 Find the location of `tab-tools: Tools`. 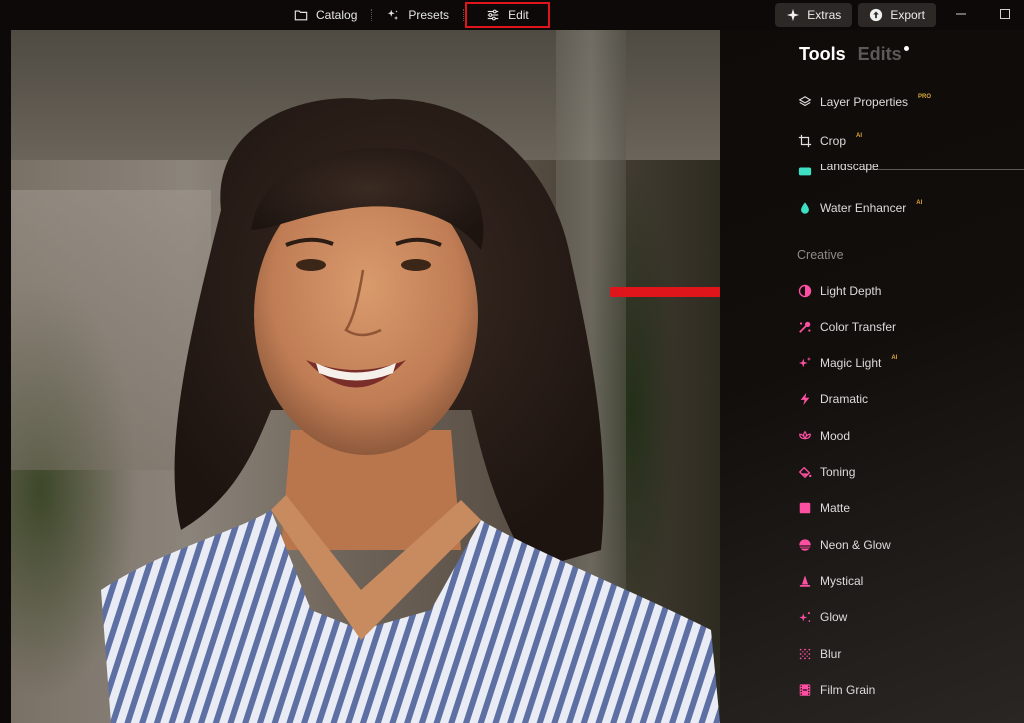

tab-tools: Tools is located at coordinates (822, 54).